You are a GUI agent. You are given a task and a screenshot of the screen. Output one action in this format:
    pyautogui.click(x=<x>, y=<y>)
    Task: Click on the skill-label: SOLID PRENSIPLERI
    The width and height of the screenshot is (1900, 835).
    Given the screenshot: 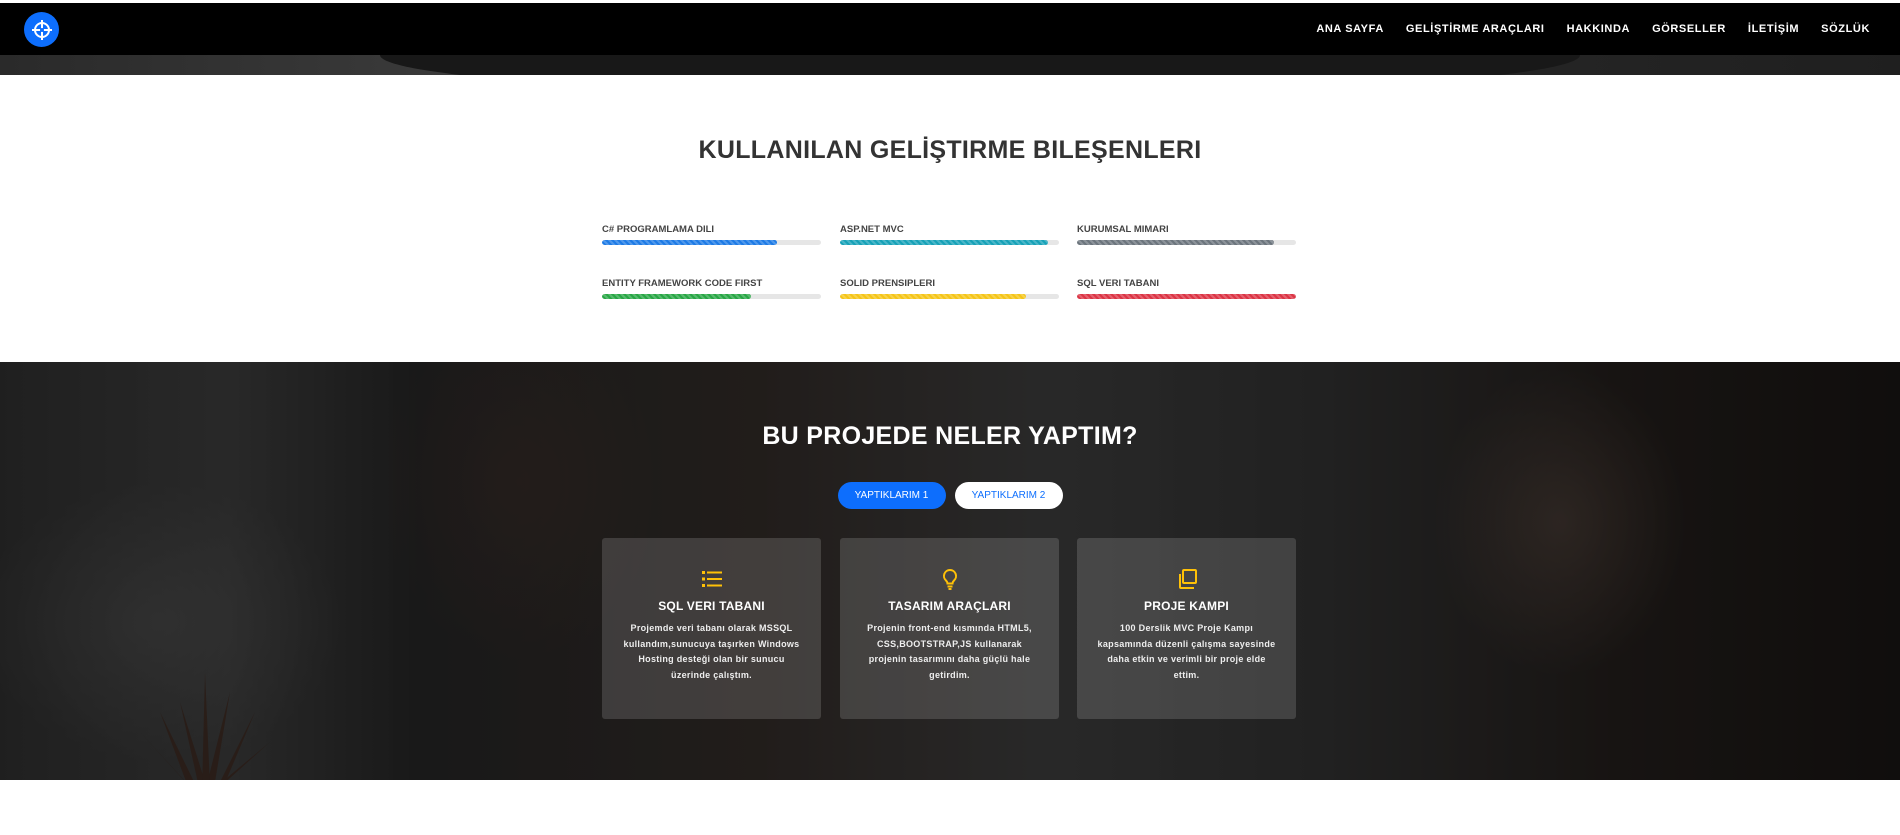 What is the action you would take?
    pyautogui.click(x=888, y=283)
    